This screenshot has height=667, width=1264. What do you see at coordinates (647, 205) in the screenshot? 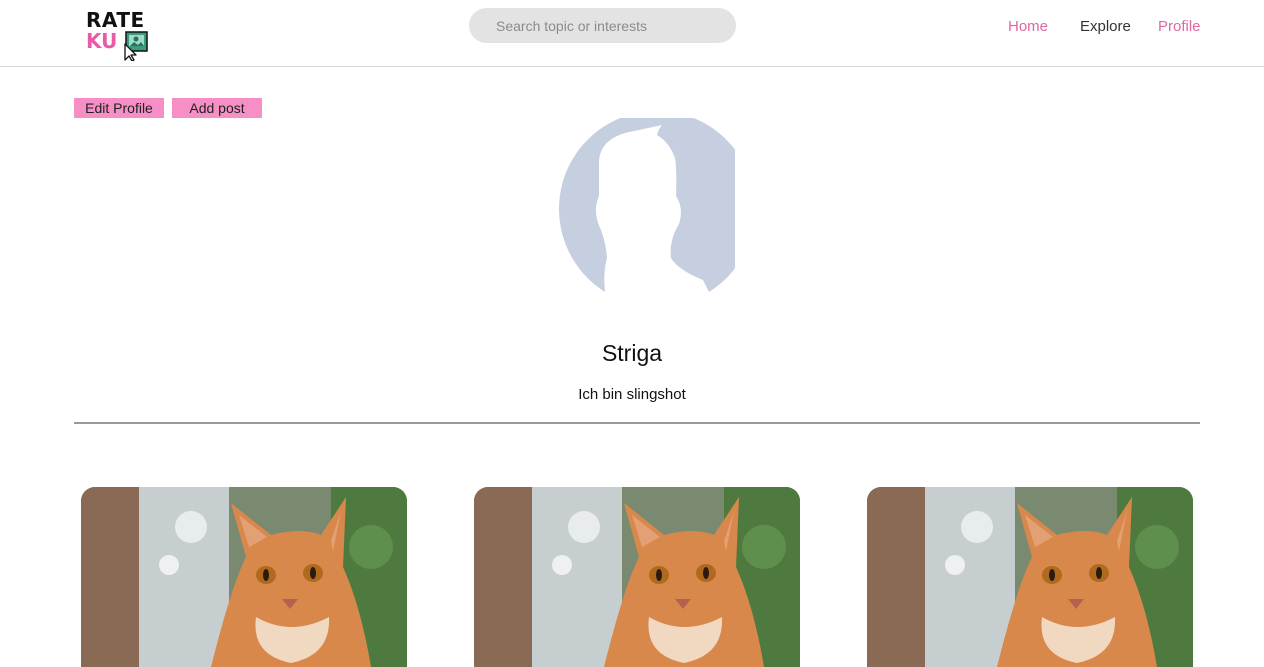
I see `default-user-silhouette-icon` at bounding box center [647, 205].